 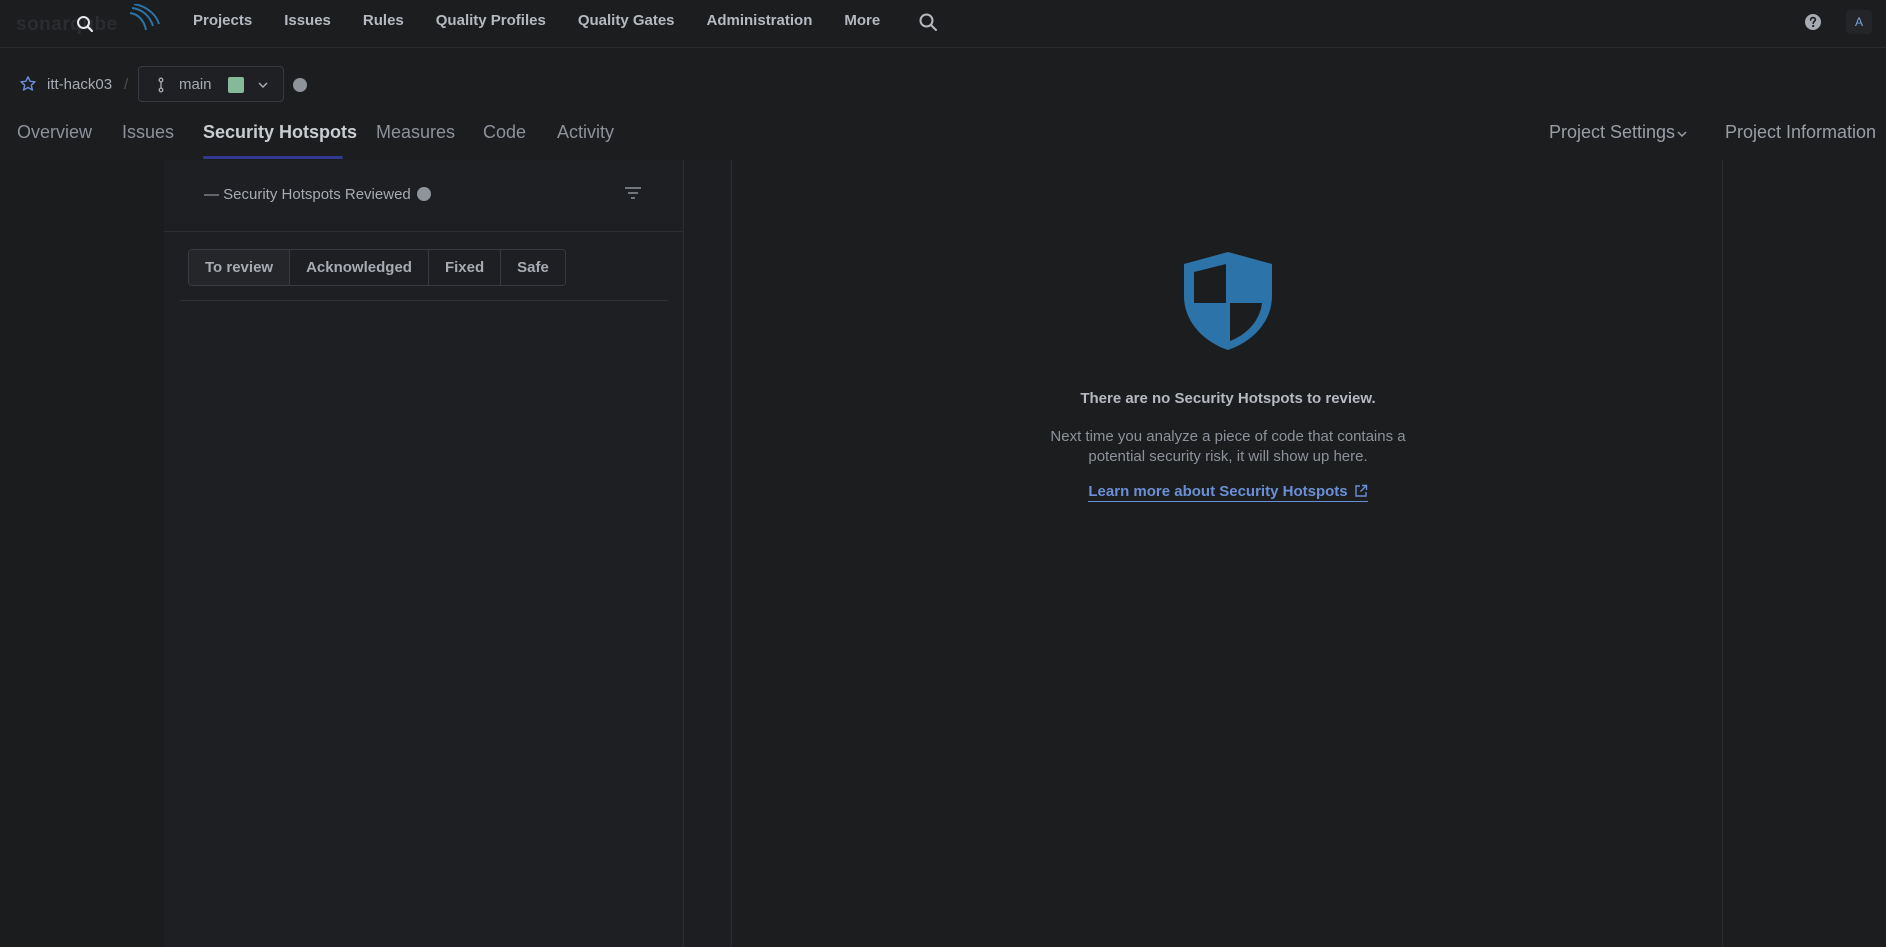 I want to click on sonarqube-logo: sonarqube, so click(x=88, y=22).